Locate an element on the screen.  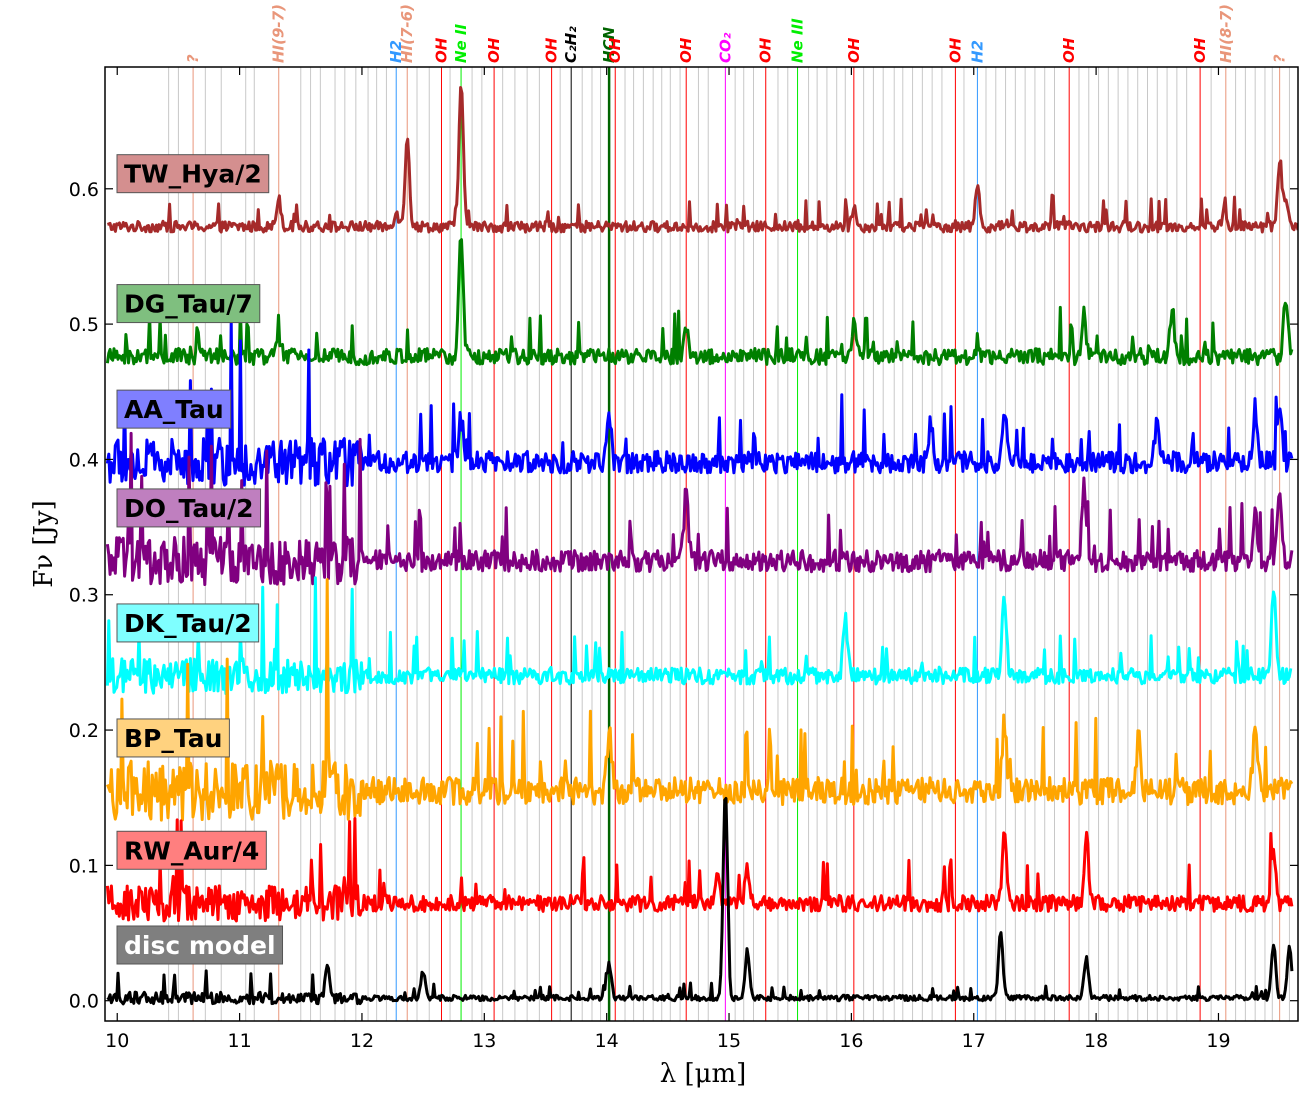
series-label-text: AA_Tau is located at coordinates (174, 409).